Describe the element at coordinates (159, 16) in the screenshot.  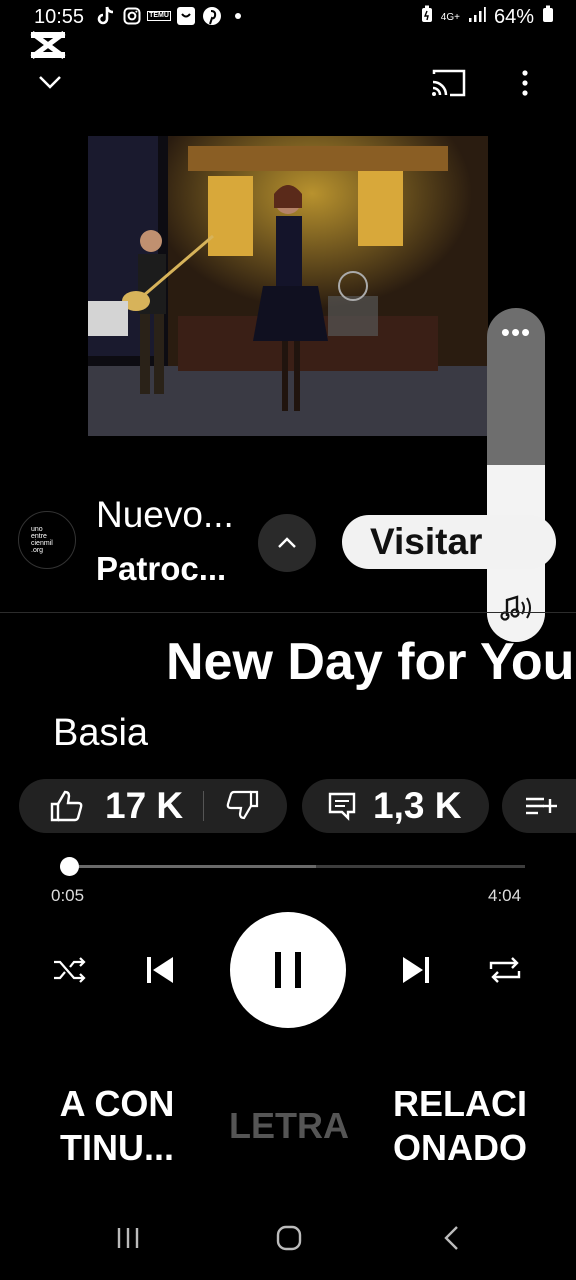
I see `temu-icon: TEMU` at that location.